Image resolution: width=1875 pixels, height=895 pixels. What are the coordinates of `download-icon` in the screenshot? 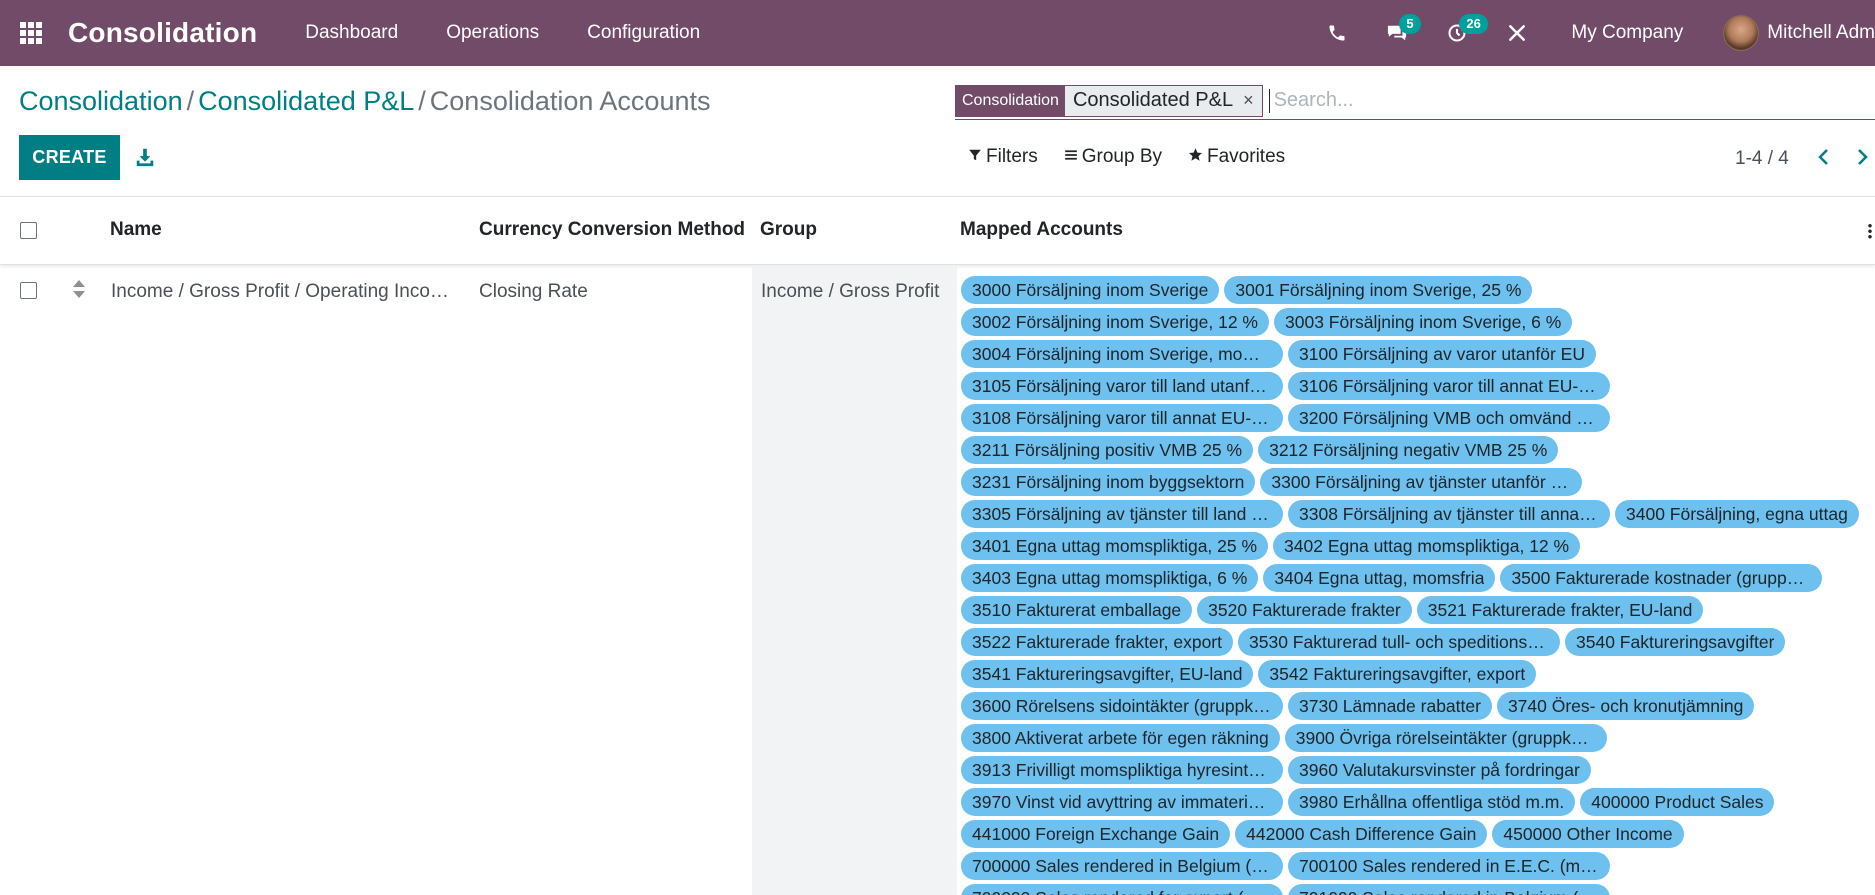 It's located at (145, 157).